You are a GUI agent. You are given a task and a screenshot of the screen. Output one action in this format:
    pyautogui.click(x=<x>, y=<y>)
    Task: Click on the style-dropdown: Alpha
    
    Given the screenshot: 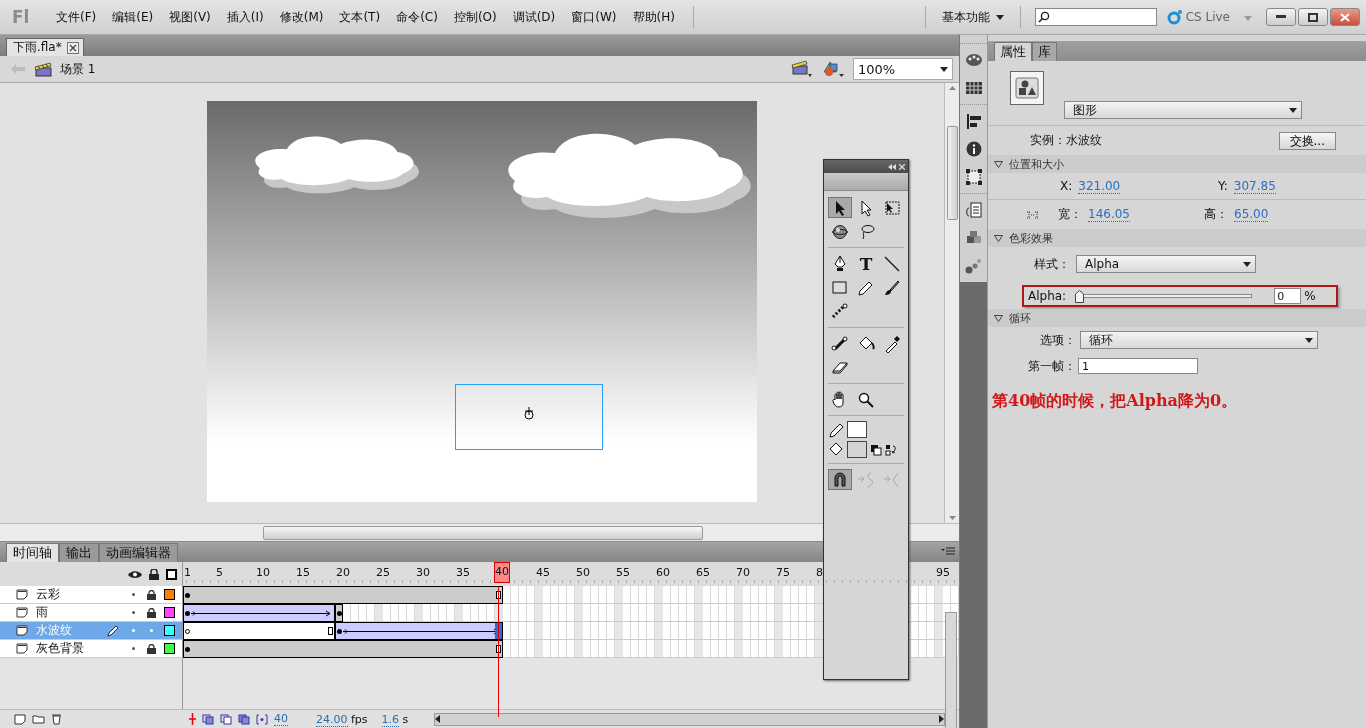 What is the action you would take?
    pyautogui.click(x=1166, y=264)
    